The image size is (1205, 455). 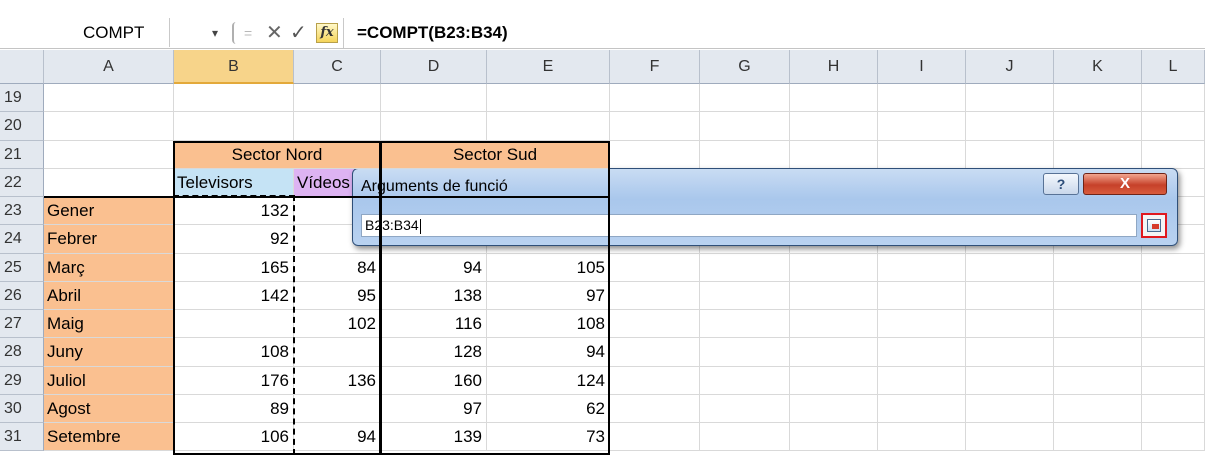 I want to click on row-header-27: 27, so click(x=22, y=324).